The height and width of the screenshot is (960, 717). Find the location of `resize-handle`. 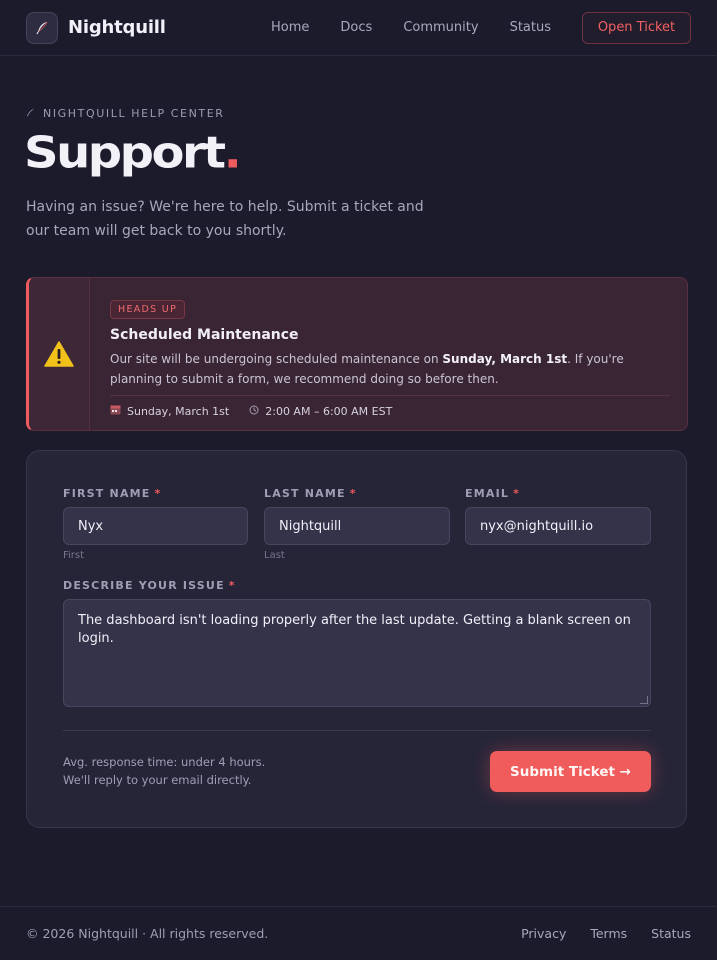

resize-handle is located at coordinates (644, 700).